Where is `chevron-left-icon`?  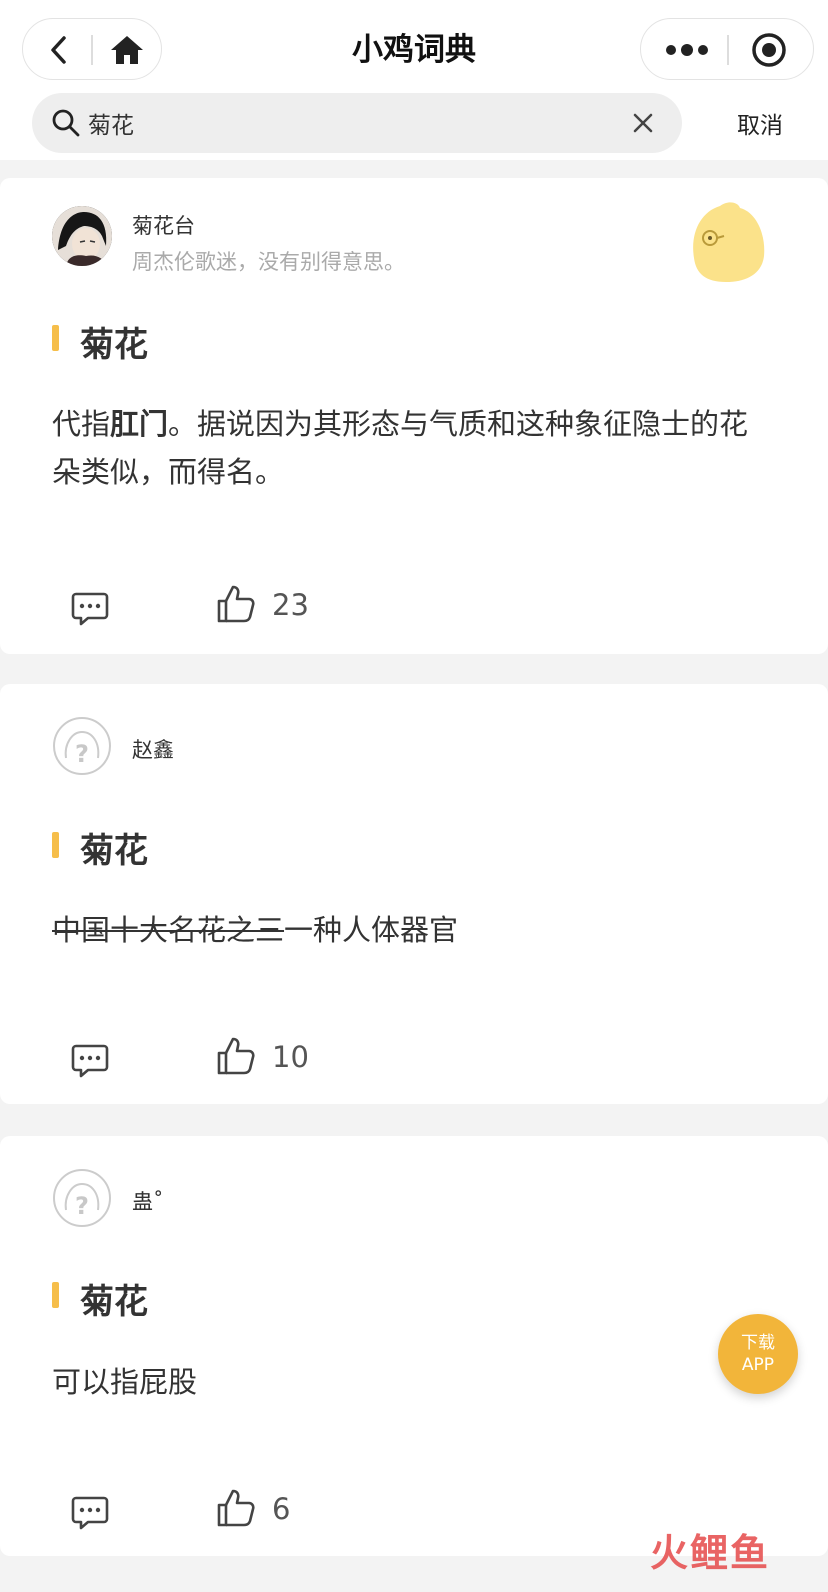 chevron-left-icon is located at coordinates (58, 50).